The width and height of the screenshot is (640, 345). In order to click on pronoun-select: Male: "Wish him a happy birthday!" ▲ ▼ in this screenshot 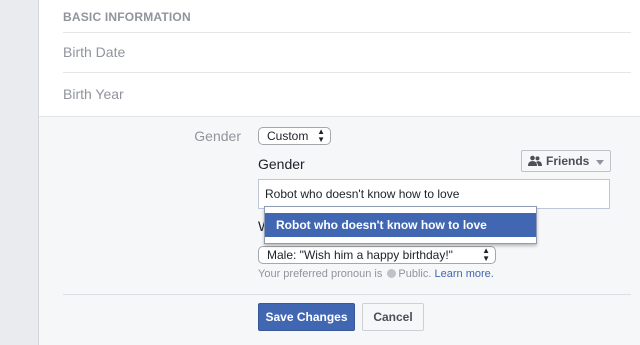, I will do `click(377, 255)`.